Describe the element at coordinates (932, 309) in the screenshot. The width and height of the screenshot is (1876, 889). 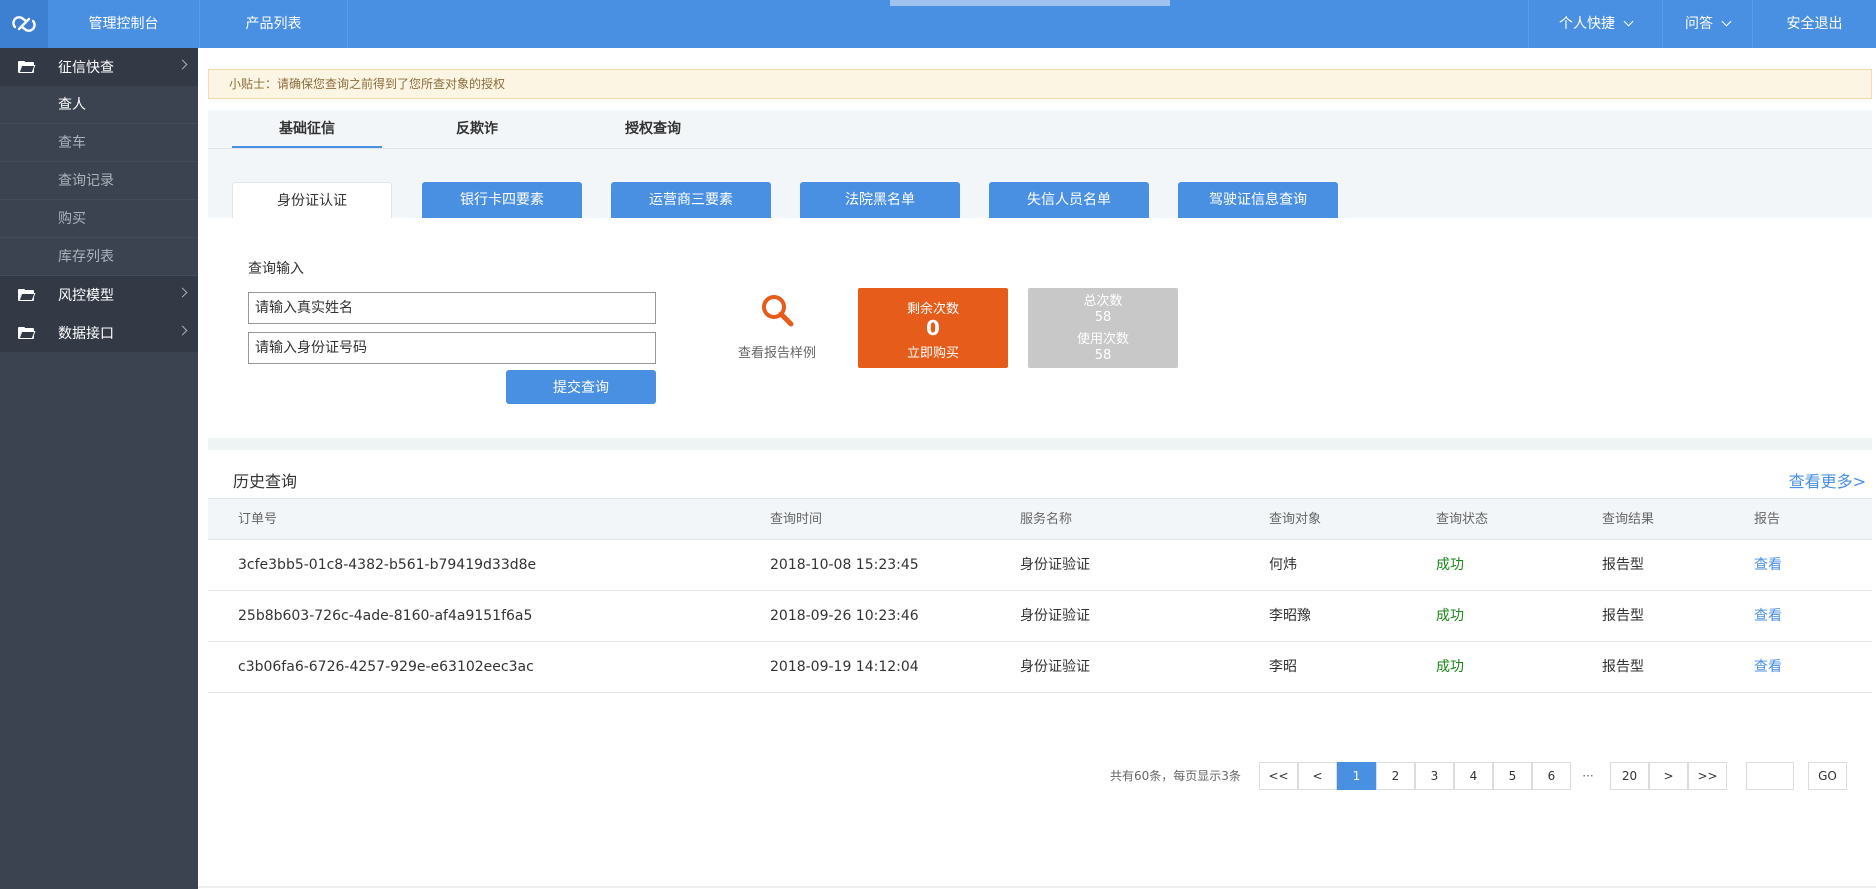
I see `remaining-label: 剩余次数` at that location.